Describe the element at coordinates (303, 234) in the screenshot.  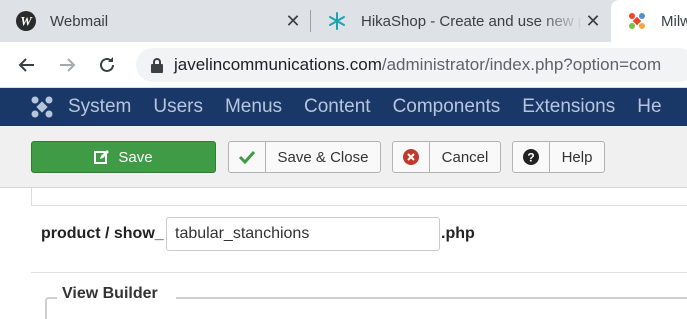
I see `filename-input` at that location.